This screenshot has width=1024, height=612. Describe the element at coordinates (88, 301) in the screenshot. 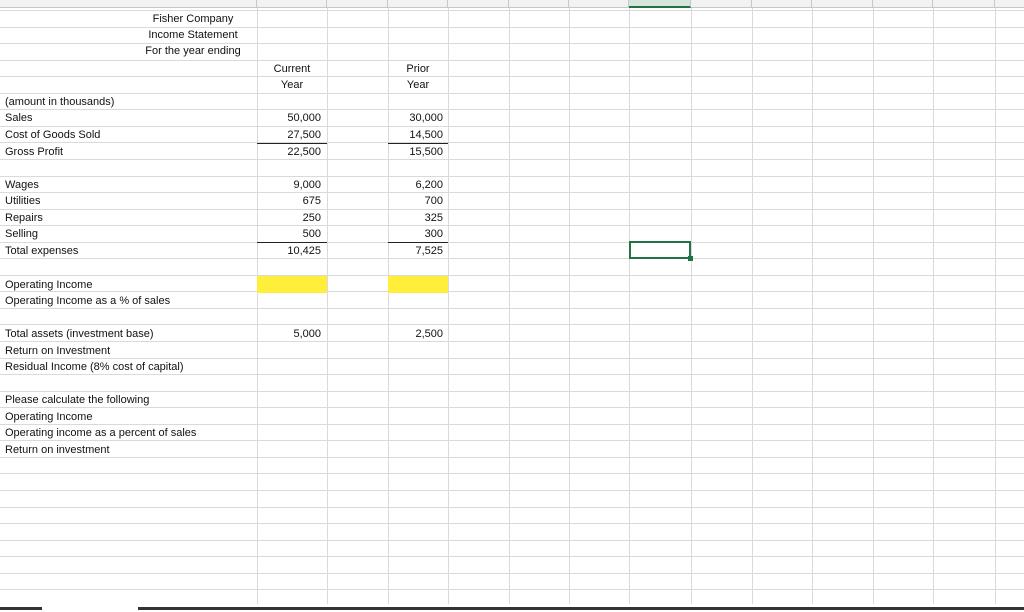

I see `oi-pct-sales-label: Operating Income as a % of sales` at that location.